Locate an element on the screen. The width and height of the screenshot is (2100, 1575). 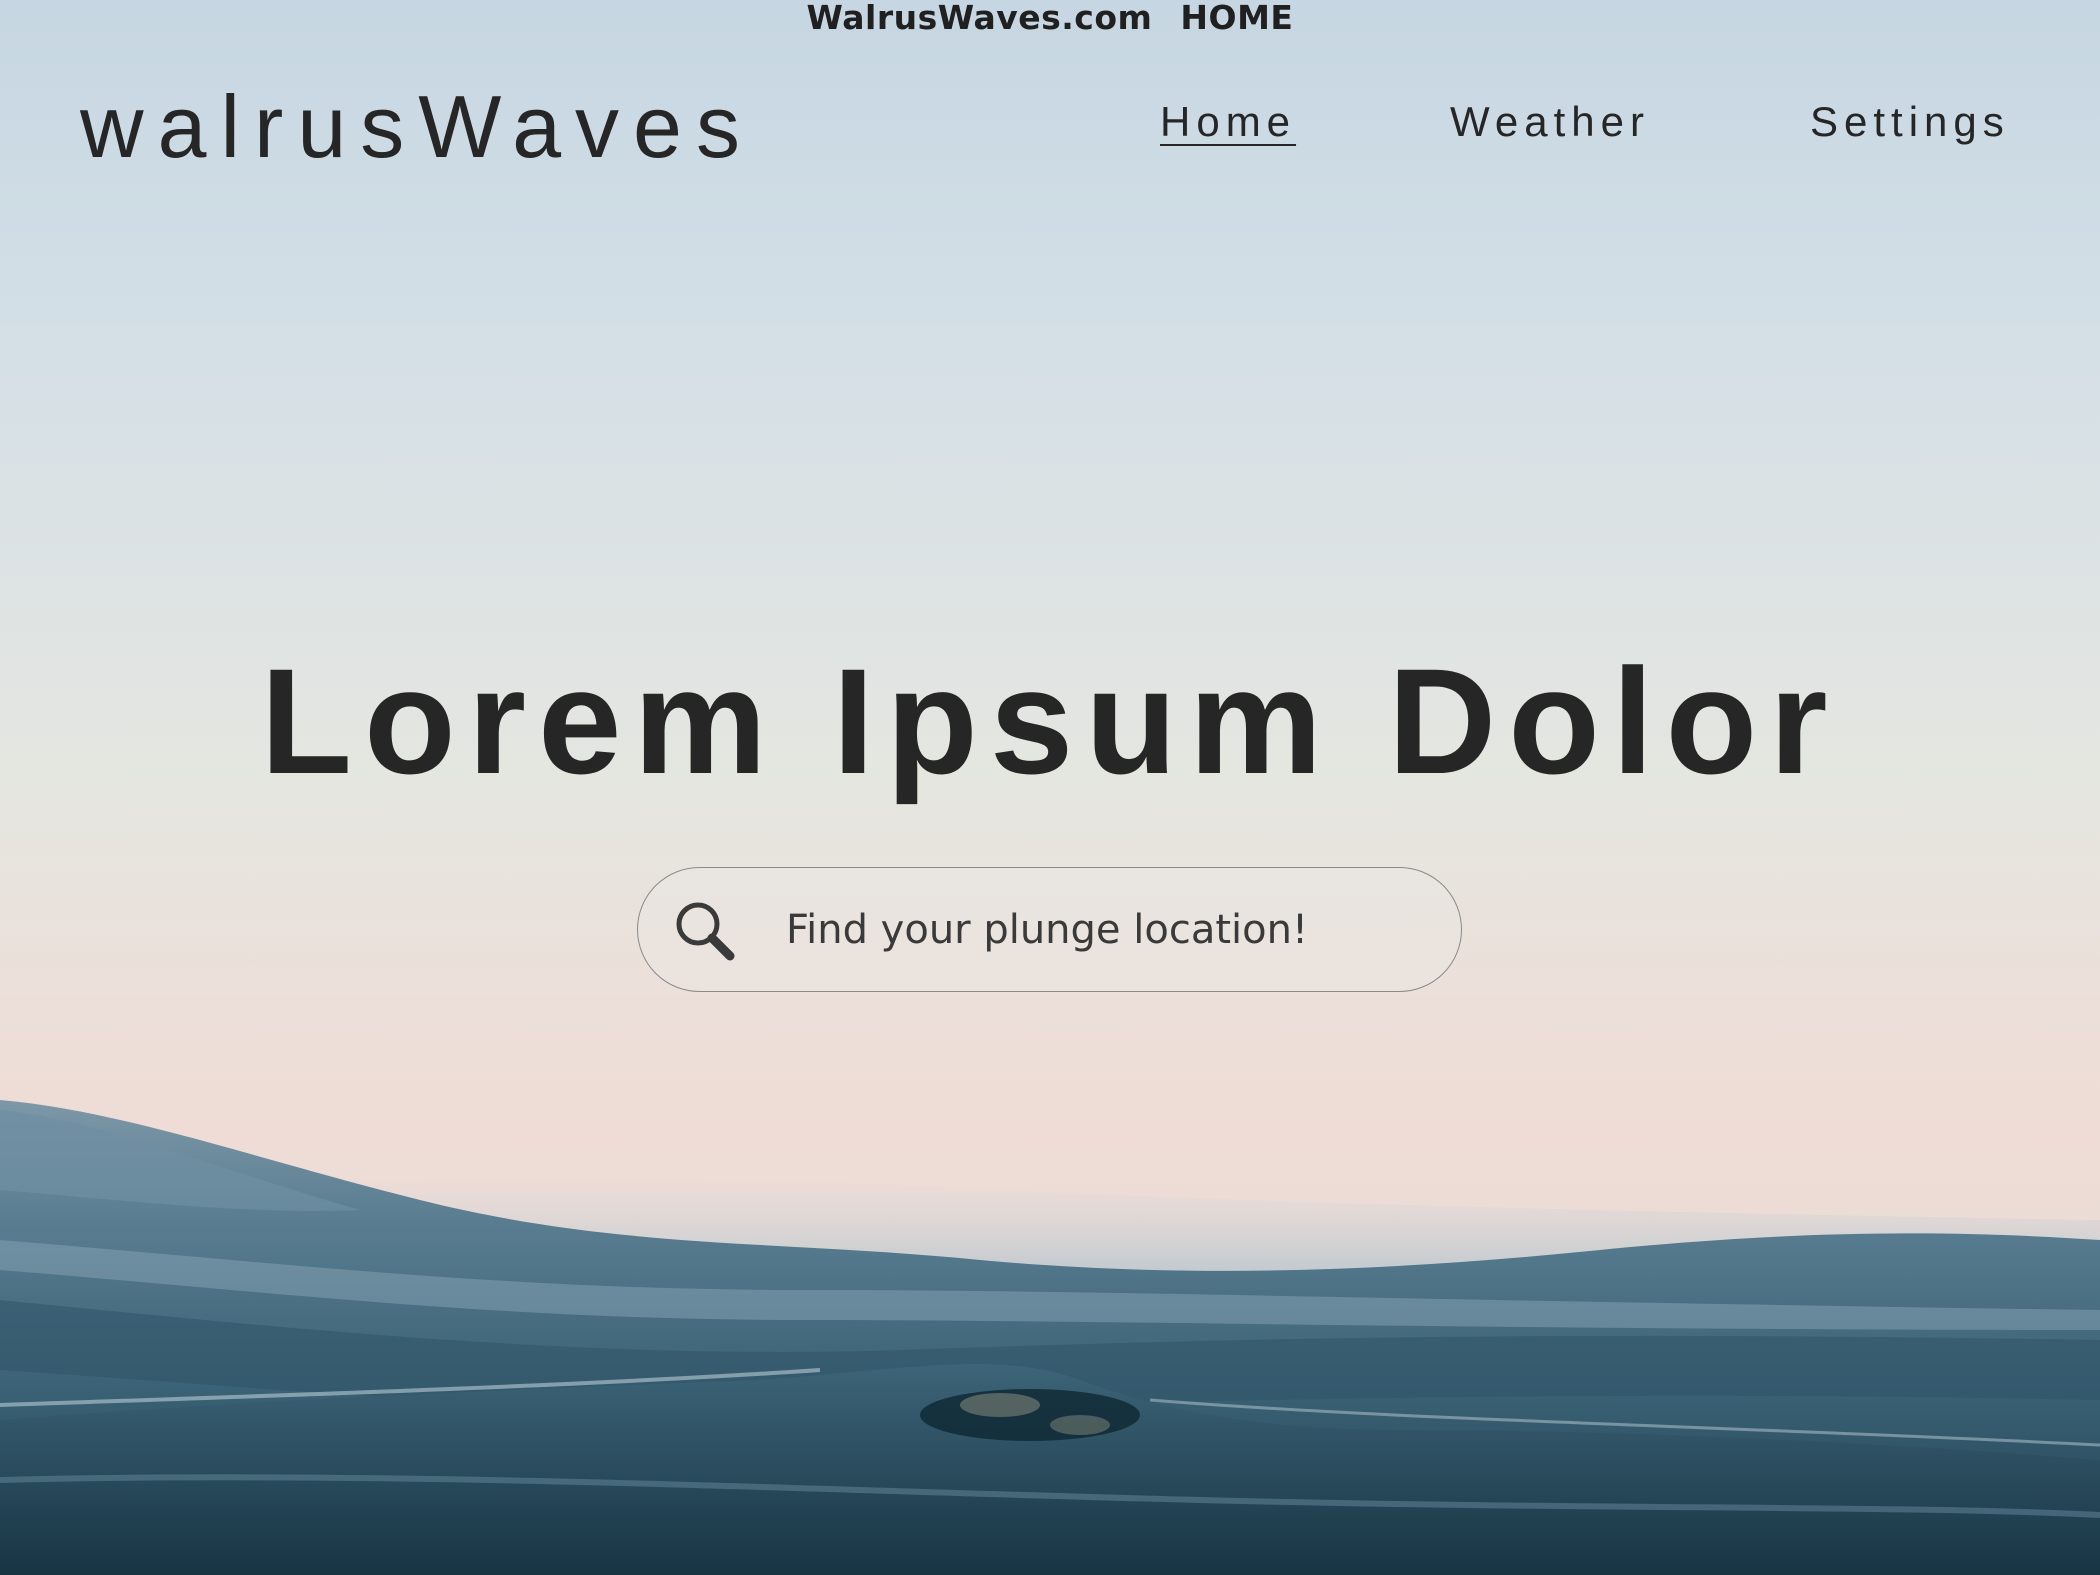
search-icon is located at coordinates (705, 931).